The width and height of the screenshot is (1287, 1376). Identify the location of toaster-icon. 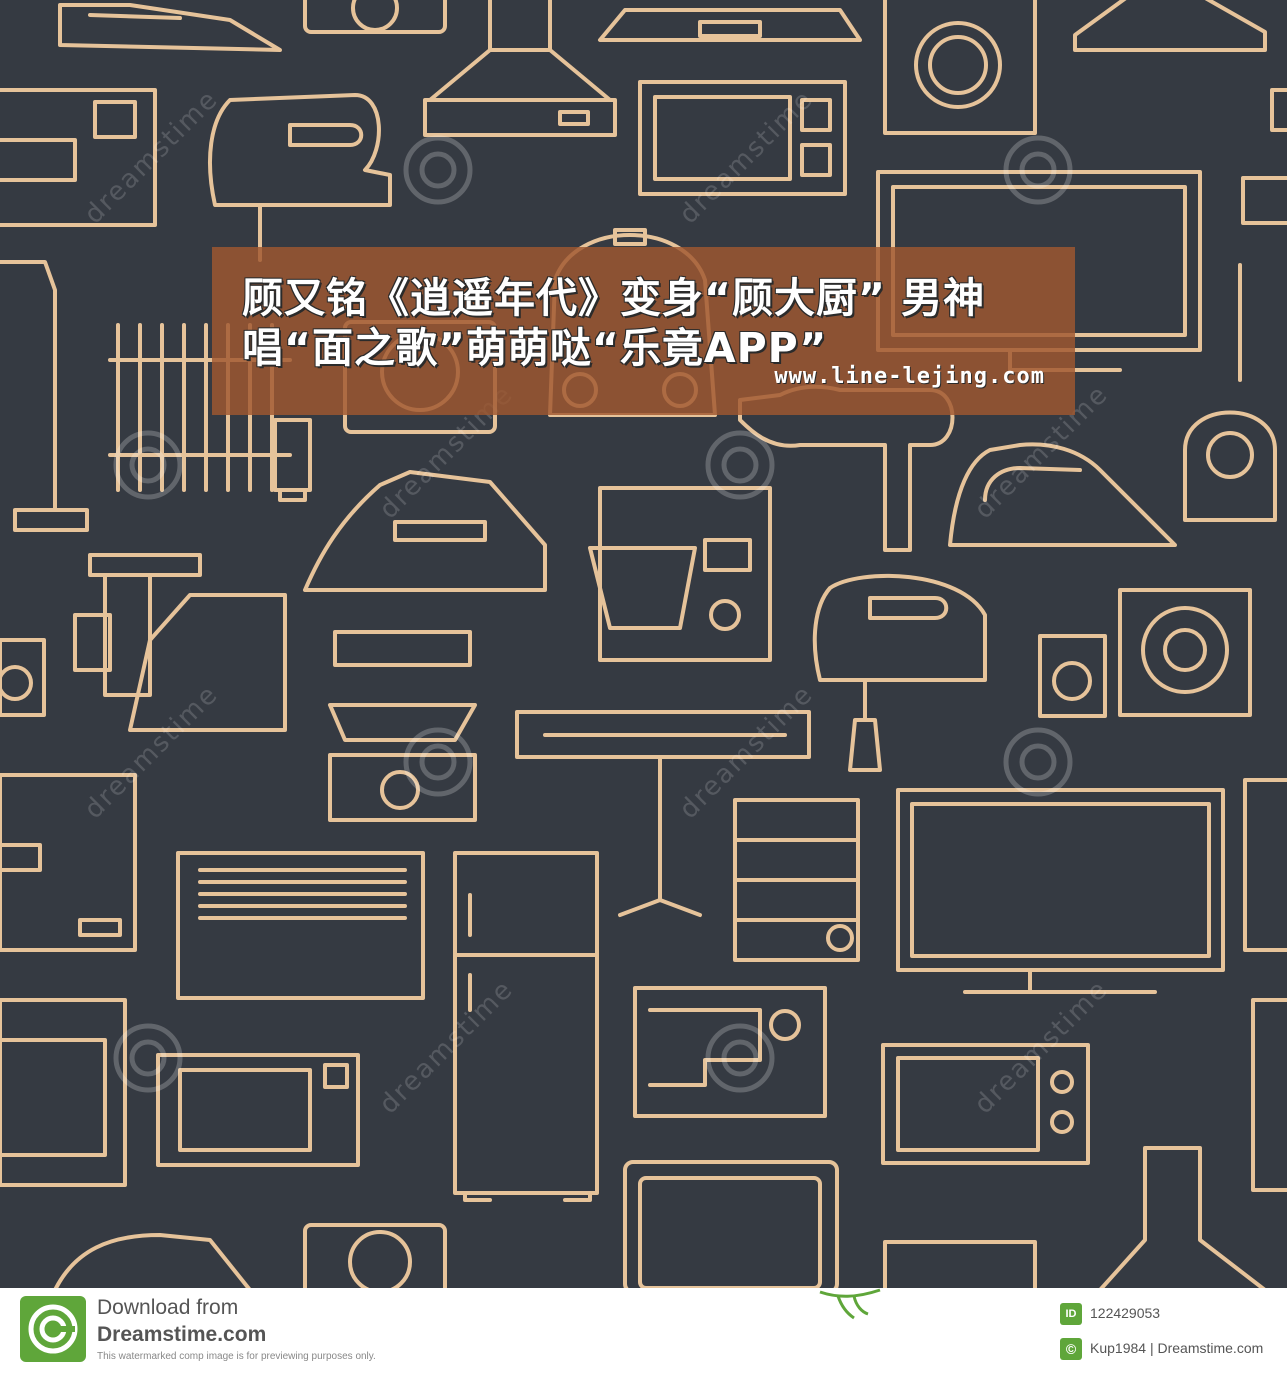
(300, 925).